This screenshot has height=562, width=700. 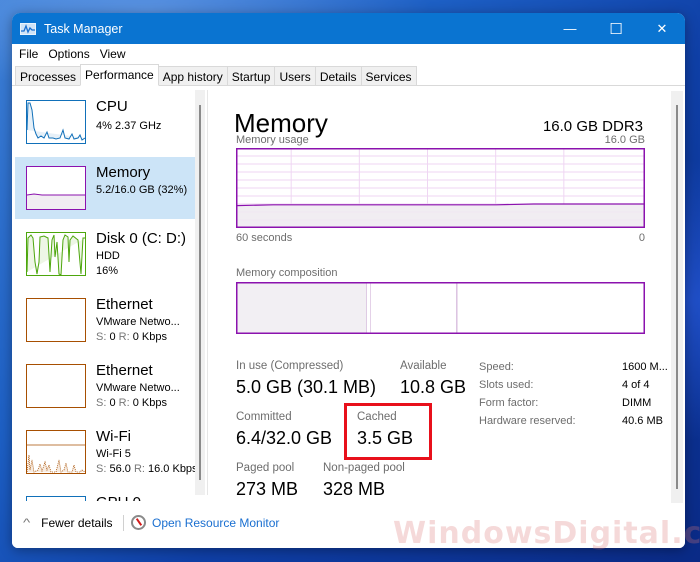 I want to click on sidebar-ethernet-2-title: Ethernet, so click(x=124, y=370).